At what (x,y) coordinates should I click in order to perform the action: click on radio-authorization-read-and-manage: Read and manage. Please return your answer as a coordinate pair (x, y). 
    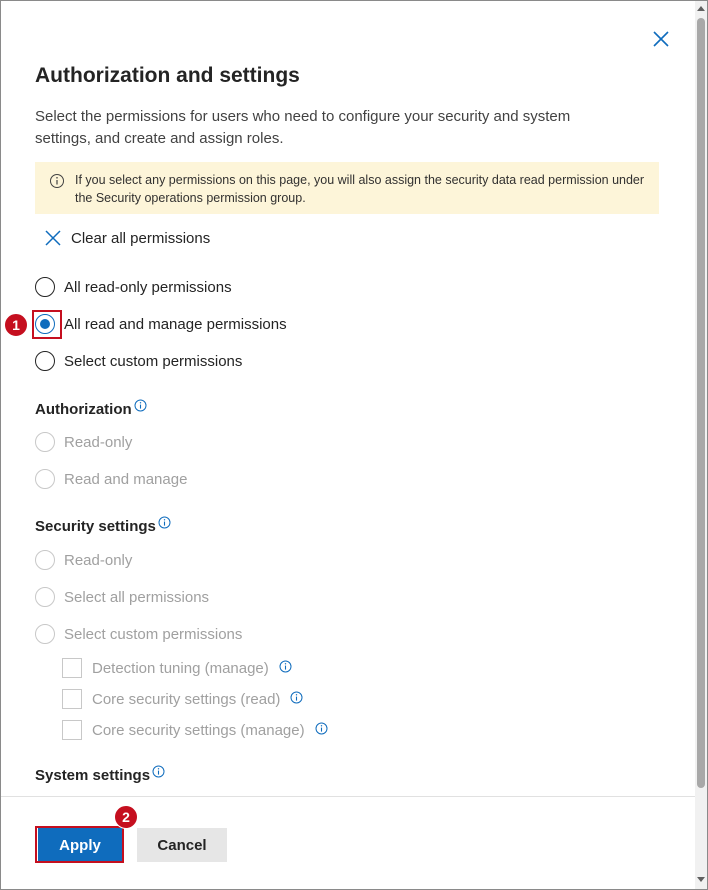
    Looking at the image, I should click on (111, 479).